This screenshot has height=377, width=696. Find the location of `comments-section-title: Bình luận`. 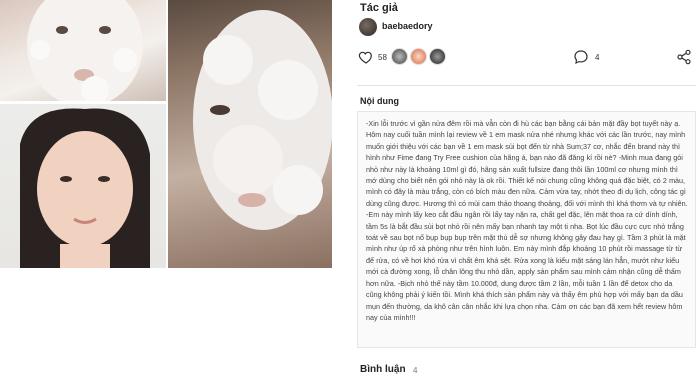

comments-section-title: Bình luận is located at coordinates (383, 369).